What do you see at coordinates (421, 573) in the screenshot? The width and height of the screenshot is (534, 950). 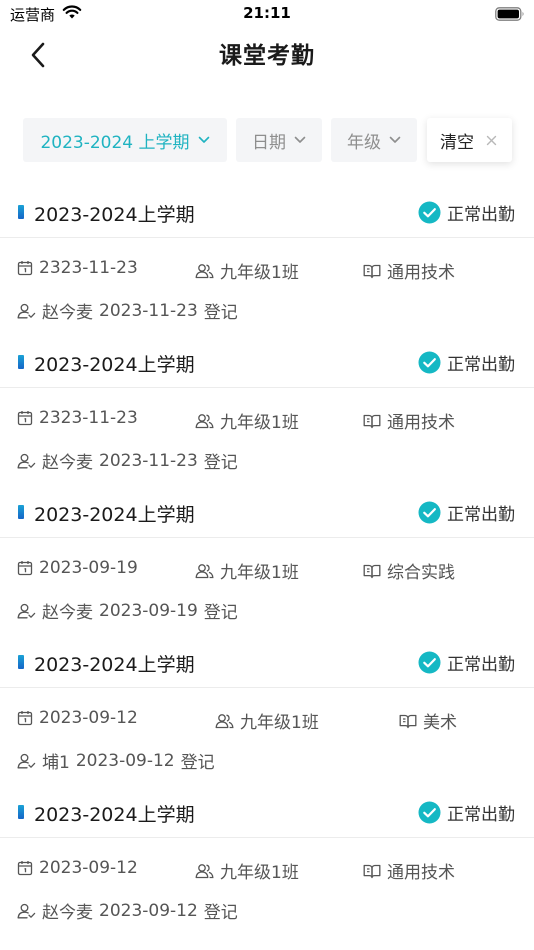 I see `record-subject-text: 综合实践` at bounding box center [421, 573].